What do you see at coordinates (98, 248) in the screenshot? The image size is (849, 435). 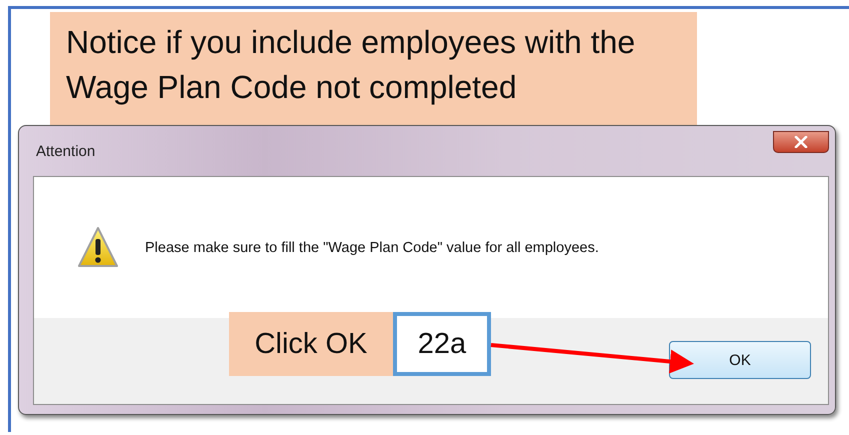 I see `warning-icon` at bounding box center [98, 248].